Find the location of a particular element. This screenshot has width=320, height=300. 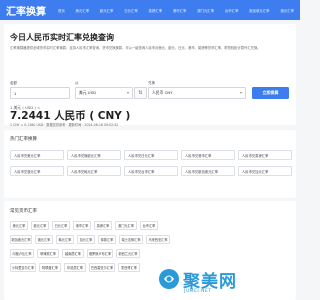

nav-item-twd: 台币汇率 is located at coordinates (232, 10).